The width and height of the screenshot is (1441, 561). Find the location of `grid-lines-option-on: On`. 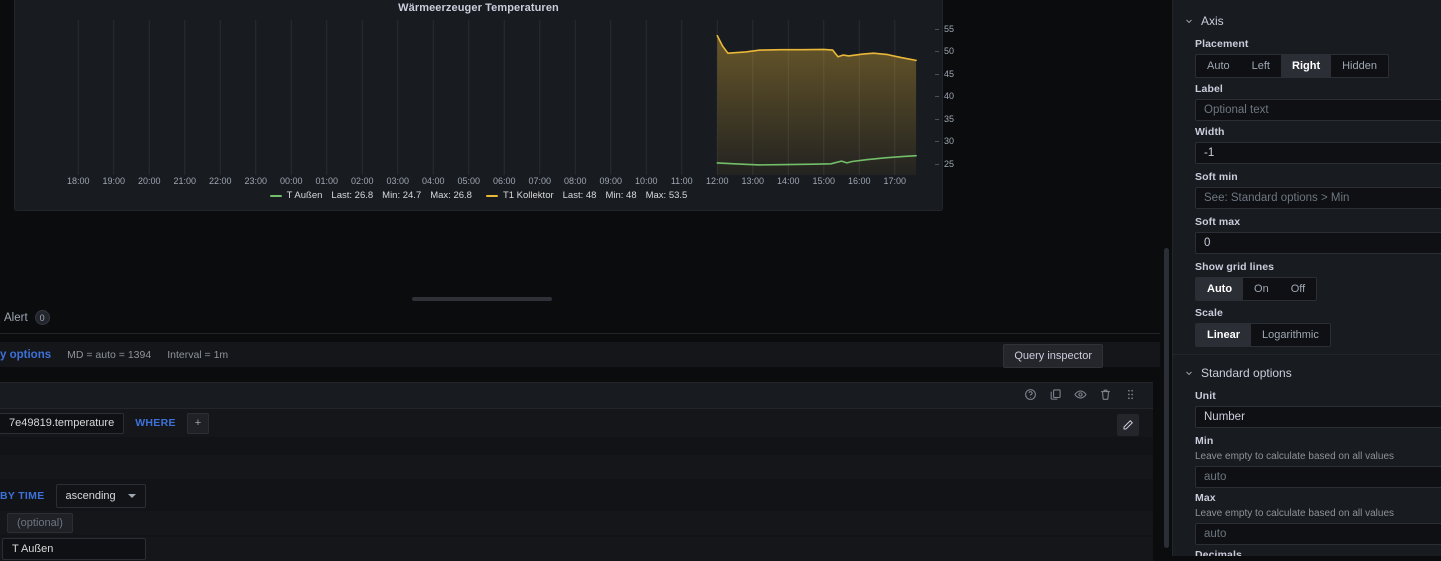

grid-lines-option-on: On is located at coordinates (1261, 289).